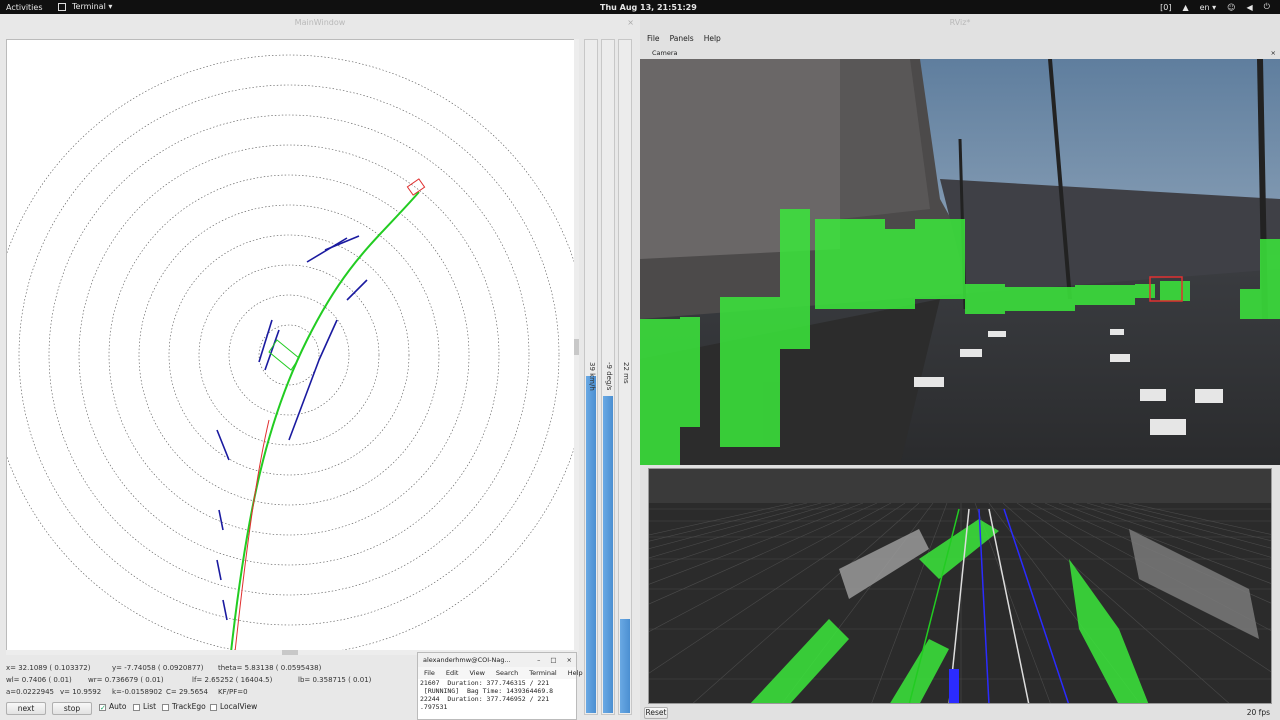 The height and width of the screenshot is (720, 1280). Describe the element at coordinates (960, 53) in the screenshot. I see `camera-panel-header: Camera ×` at that location.